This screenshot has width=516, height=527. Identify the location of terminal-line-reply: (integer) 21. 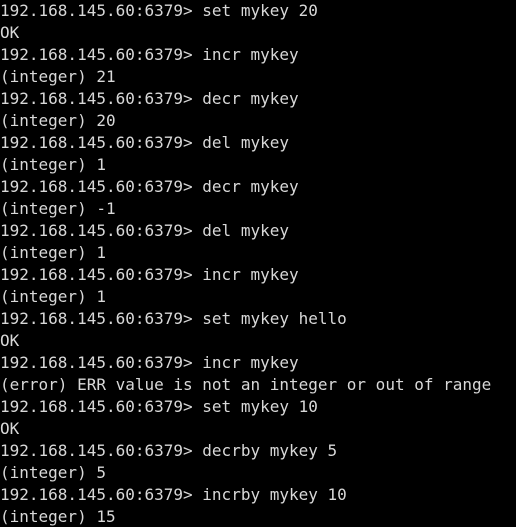
(58, 76).